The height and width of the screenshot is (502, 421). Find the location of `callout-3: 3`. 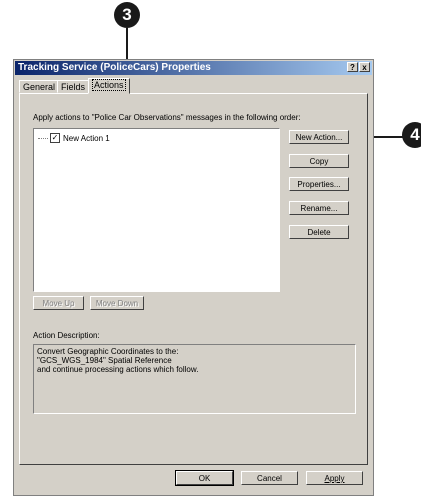

callout-3: 3 is located at coordinates (127, 15).